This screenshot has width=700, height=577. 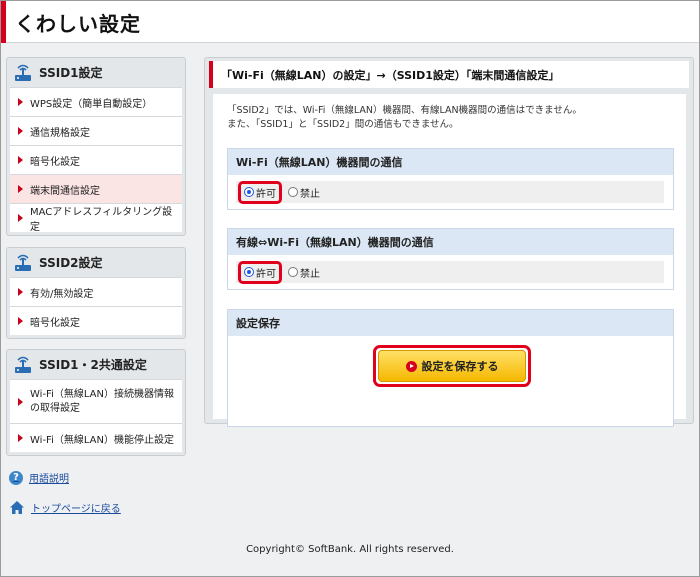 I want to click on radio-group-wired-wifi: 許可 禁止, so click(x=450, y=272).